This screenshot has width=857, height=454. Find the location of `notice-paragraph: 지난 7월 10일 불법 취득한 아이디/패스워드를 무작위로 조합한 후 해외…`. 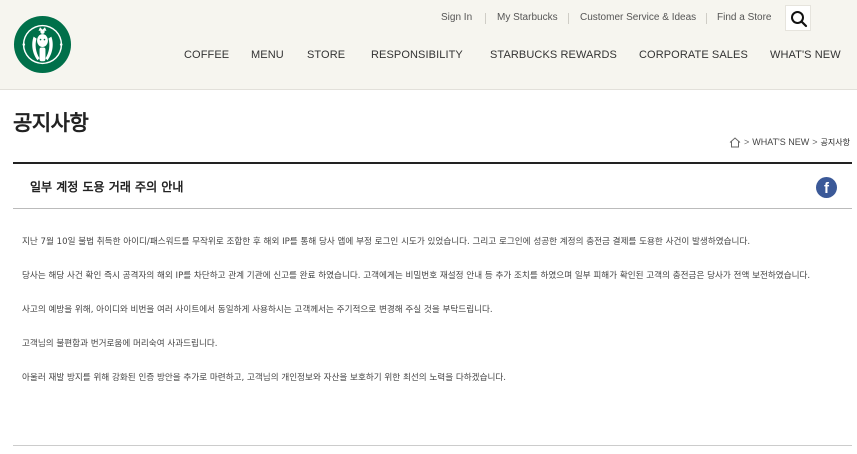

notice-paragraph: 지난 7월 10일 불법 취득한 아이디/패스워드를 무작위로 조합한 후 해외… is located at coordinates (386, 242).